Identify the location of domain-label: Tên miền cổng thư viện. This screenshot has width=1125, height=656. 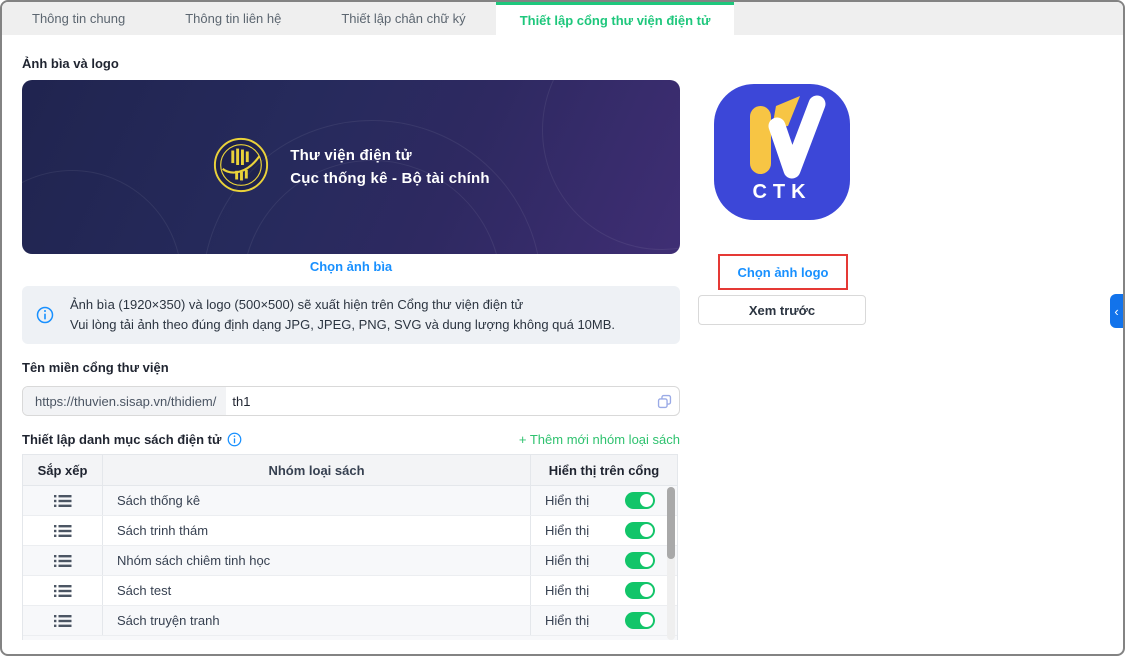
(95, 367).